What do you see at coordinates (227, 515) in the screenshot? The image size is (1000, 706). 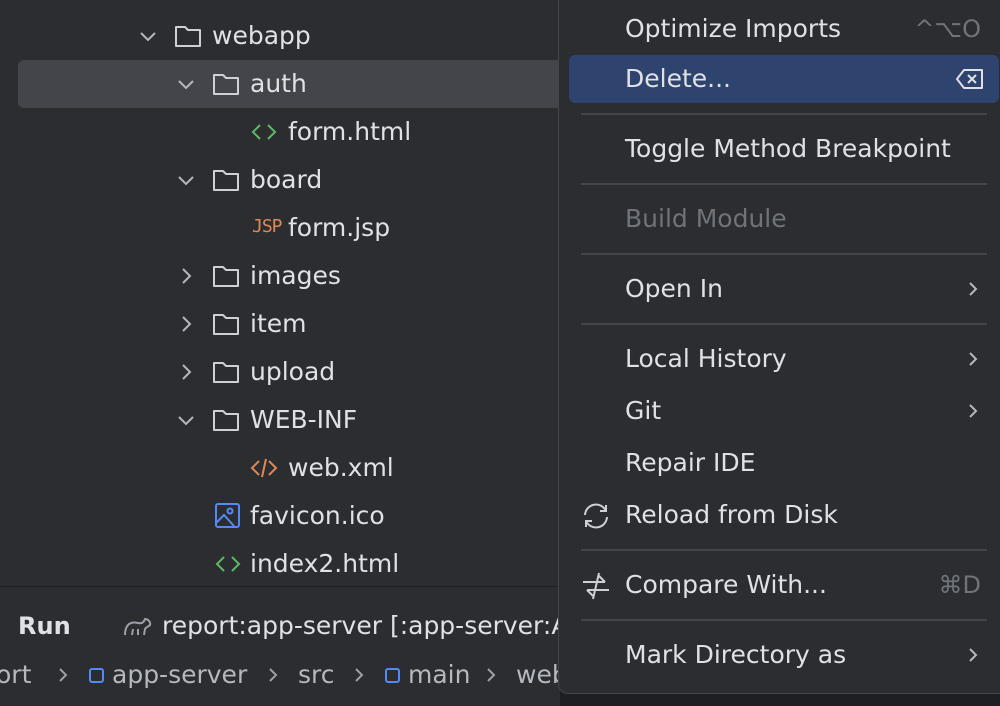 I see `image-file-icon` at bounding box center [227, 515].